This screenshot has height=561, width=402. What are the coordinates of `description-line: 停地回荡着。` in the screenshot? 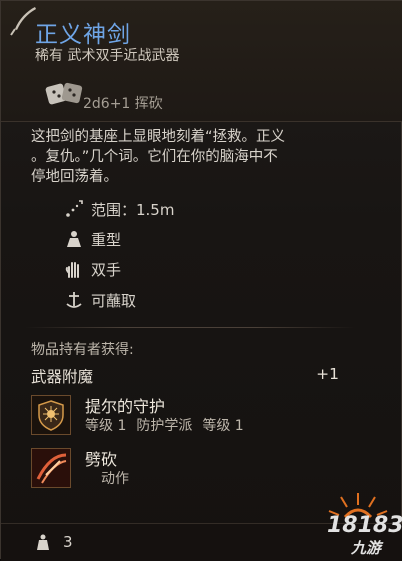 It's located at (74, 177).